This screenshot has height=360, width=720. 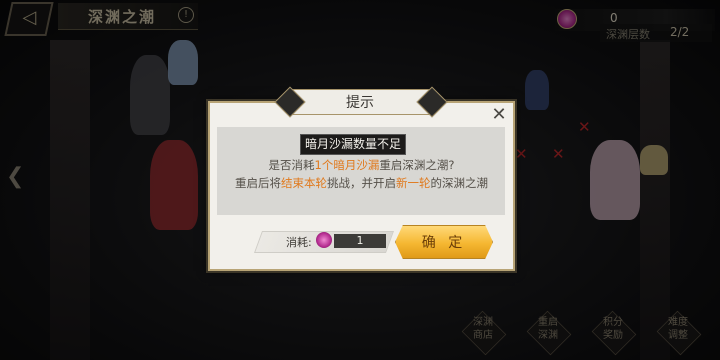 What do you see at coordinates (347, 165) in the screenshot?
I see `line1-highlight: 1个暗月沙漏` at bounding box center [347, 165].